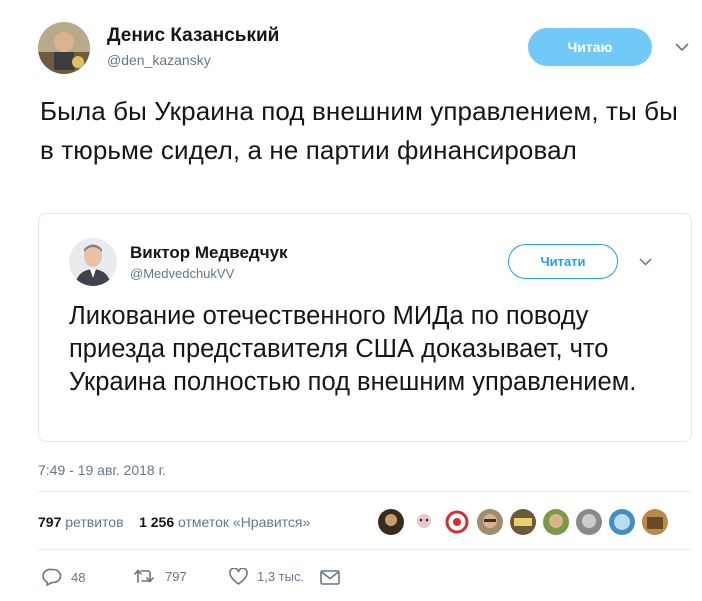 This screenshot has width=702, height=601. I want to click on likers-avatars, so click(526, 522).